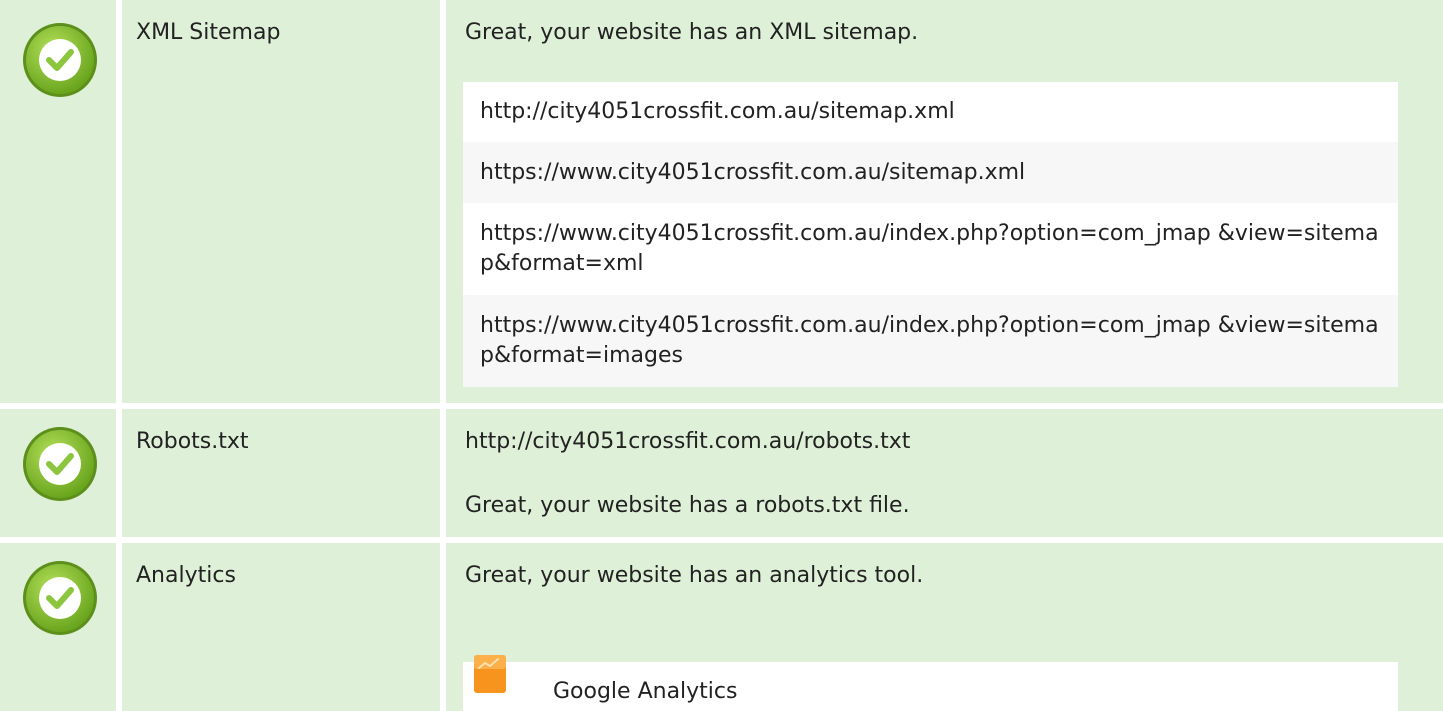  I want to click on analytics-tool-name: Google Analytics, so click(645, 691).